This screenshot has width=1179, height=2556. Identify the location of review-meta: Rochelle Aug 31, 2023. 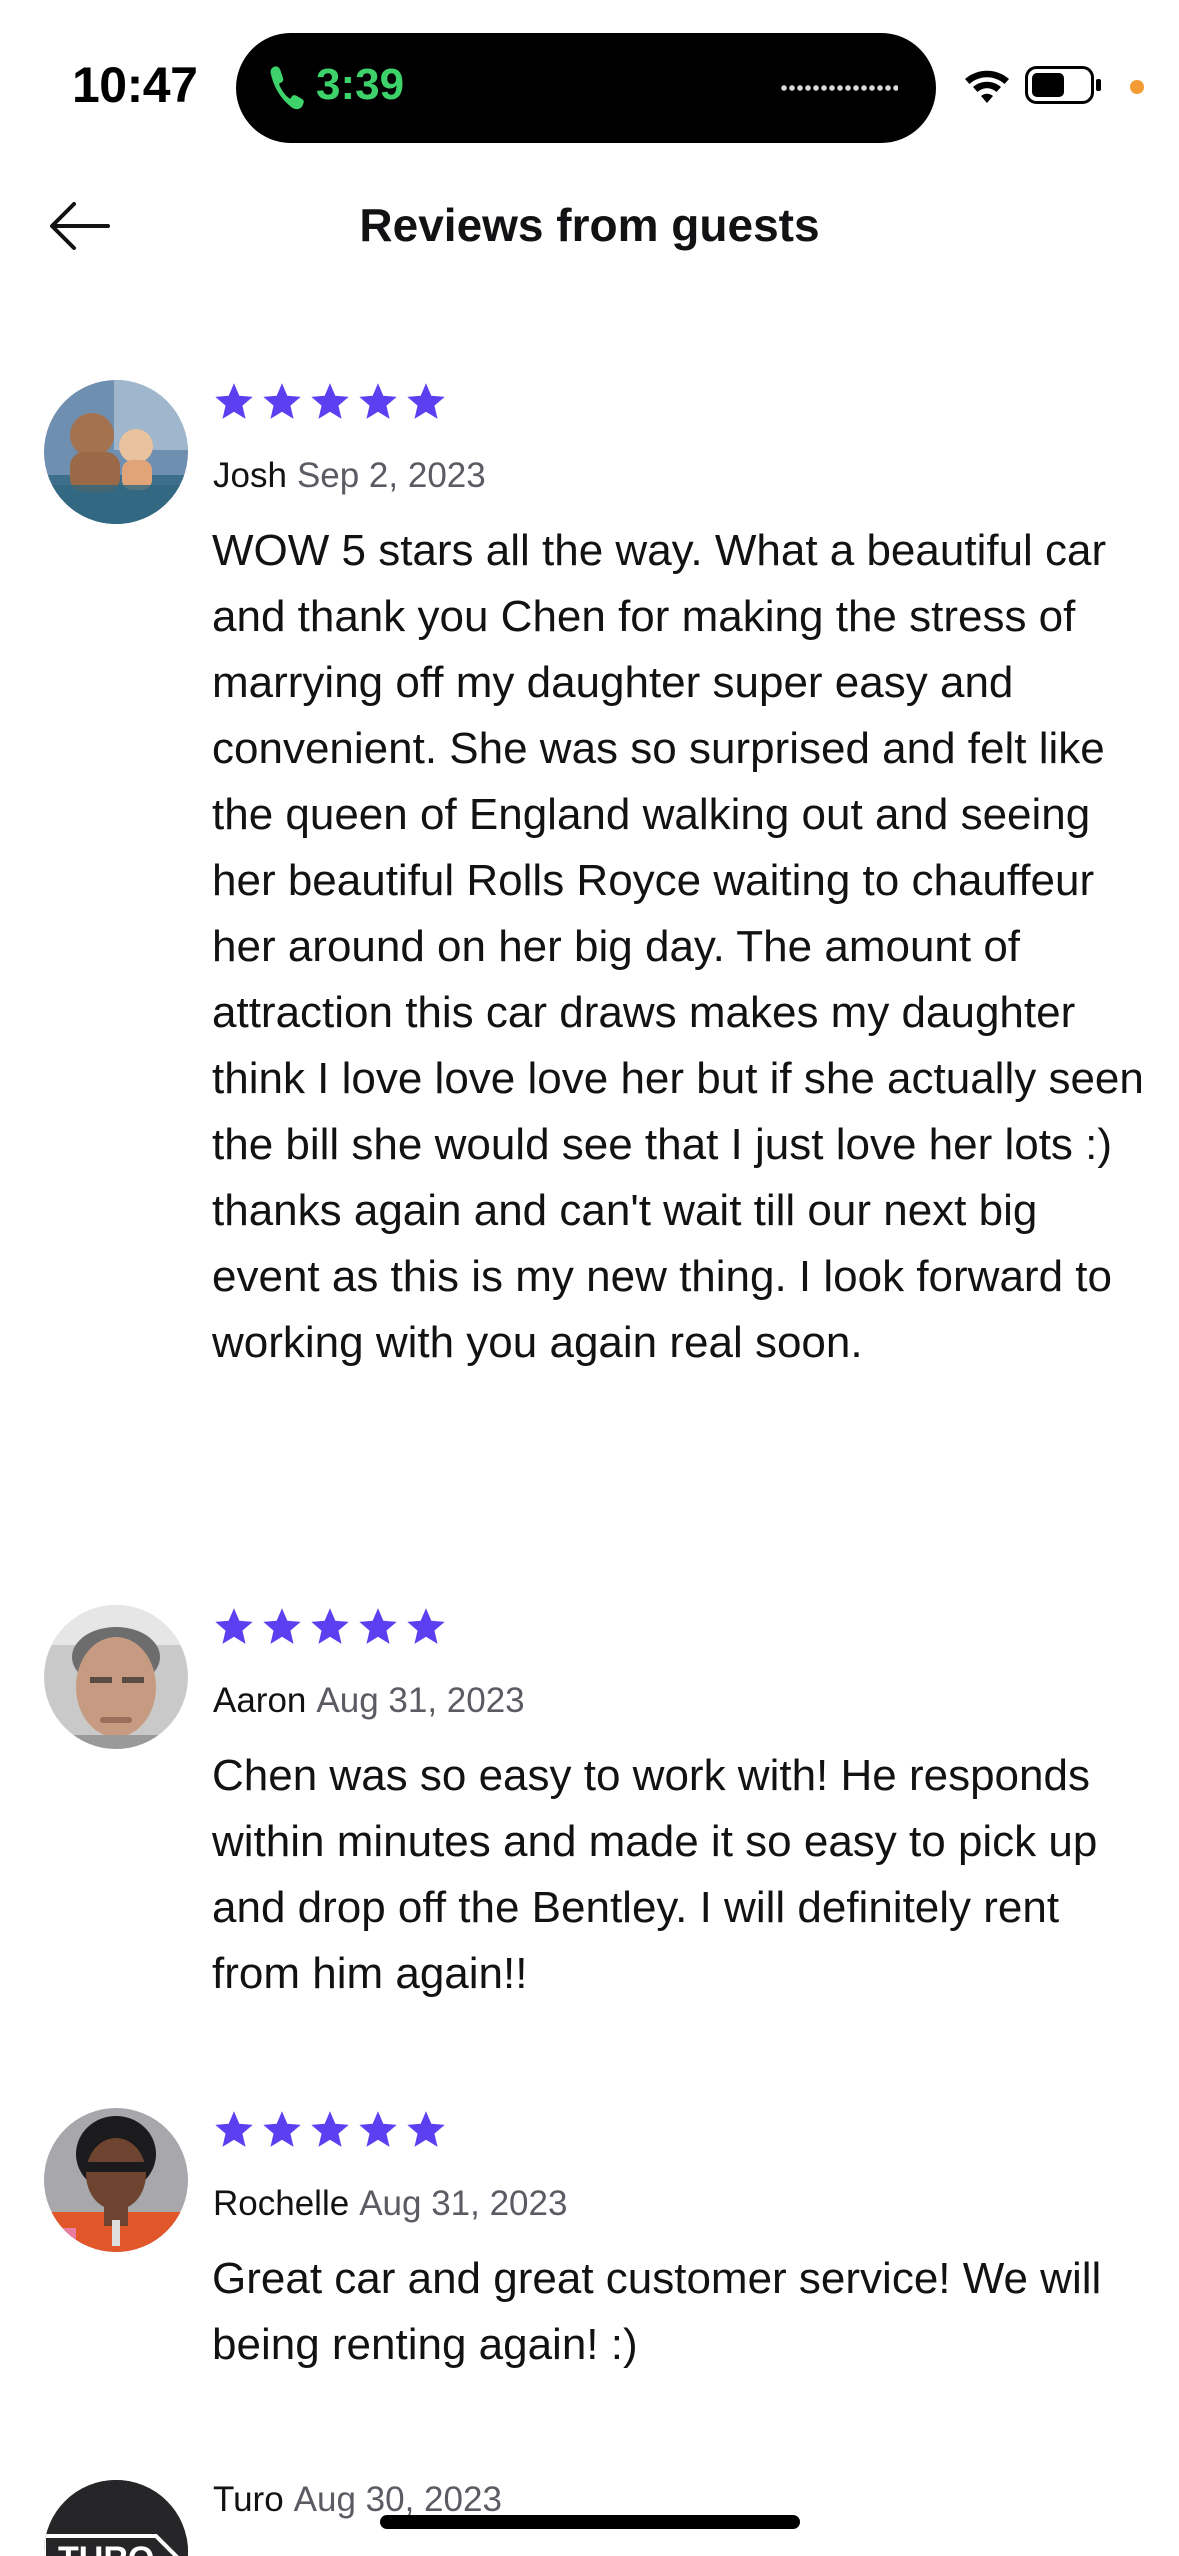
(390, 2204).